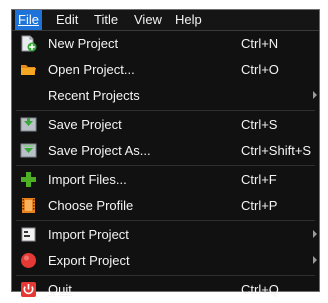 Image resolution: width=328 pixels, height=303 pixels. Describe the element at coordinates (259, 205) in the screenshot. I see `menu-item-shortcut: Ctrl+P` at that location.